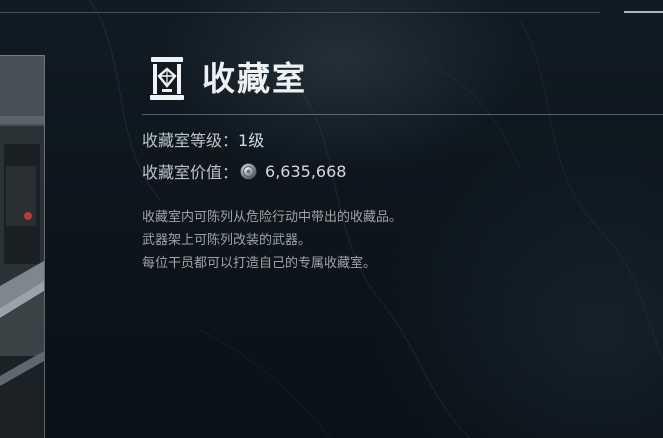 This screenshot has height=438, width=663. What do you see at coordinates (248, 171) in the screenshot?
I see `silver-coin-icon` at bounding box center [248, 171].